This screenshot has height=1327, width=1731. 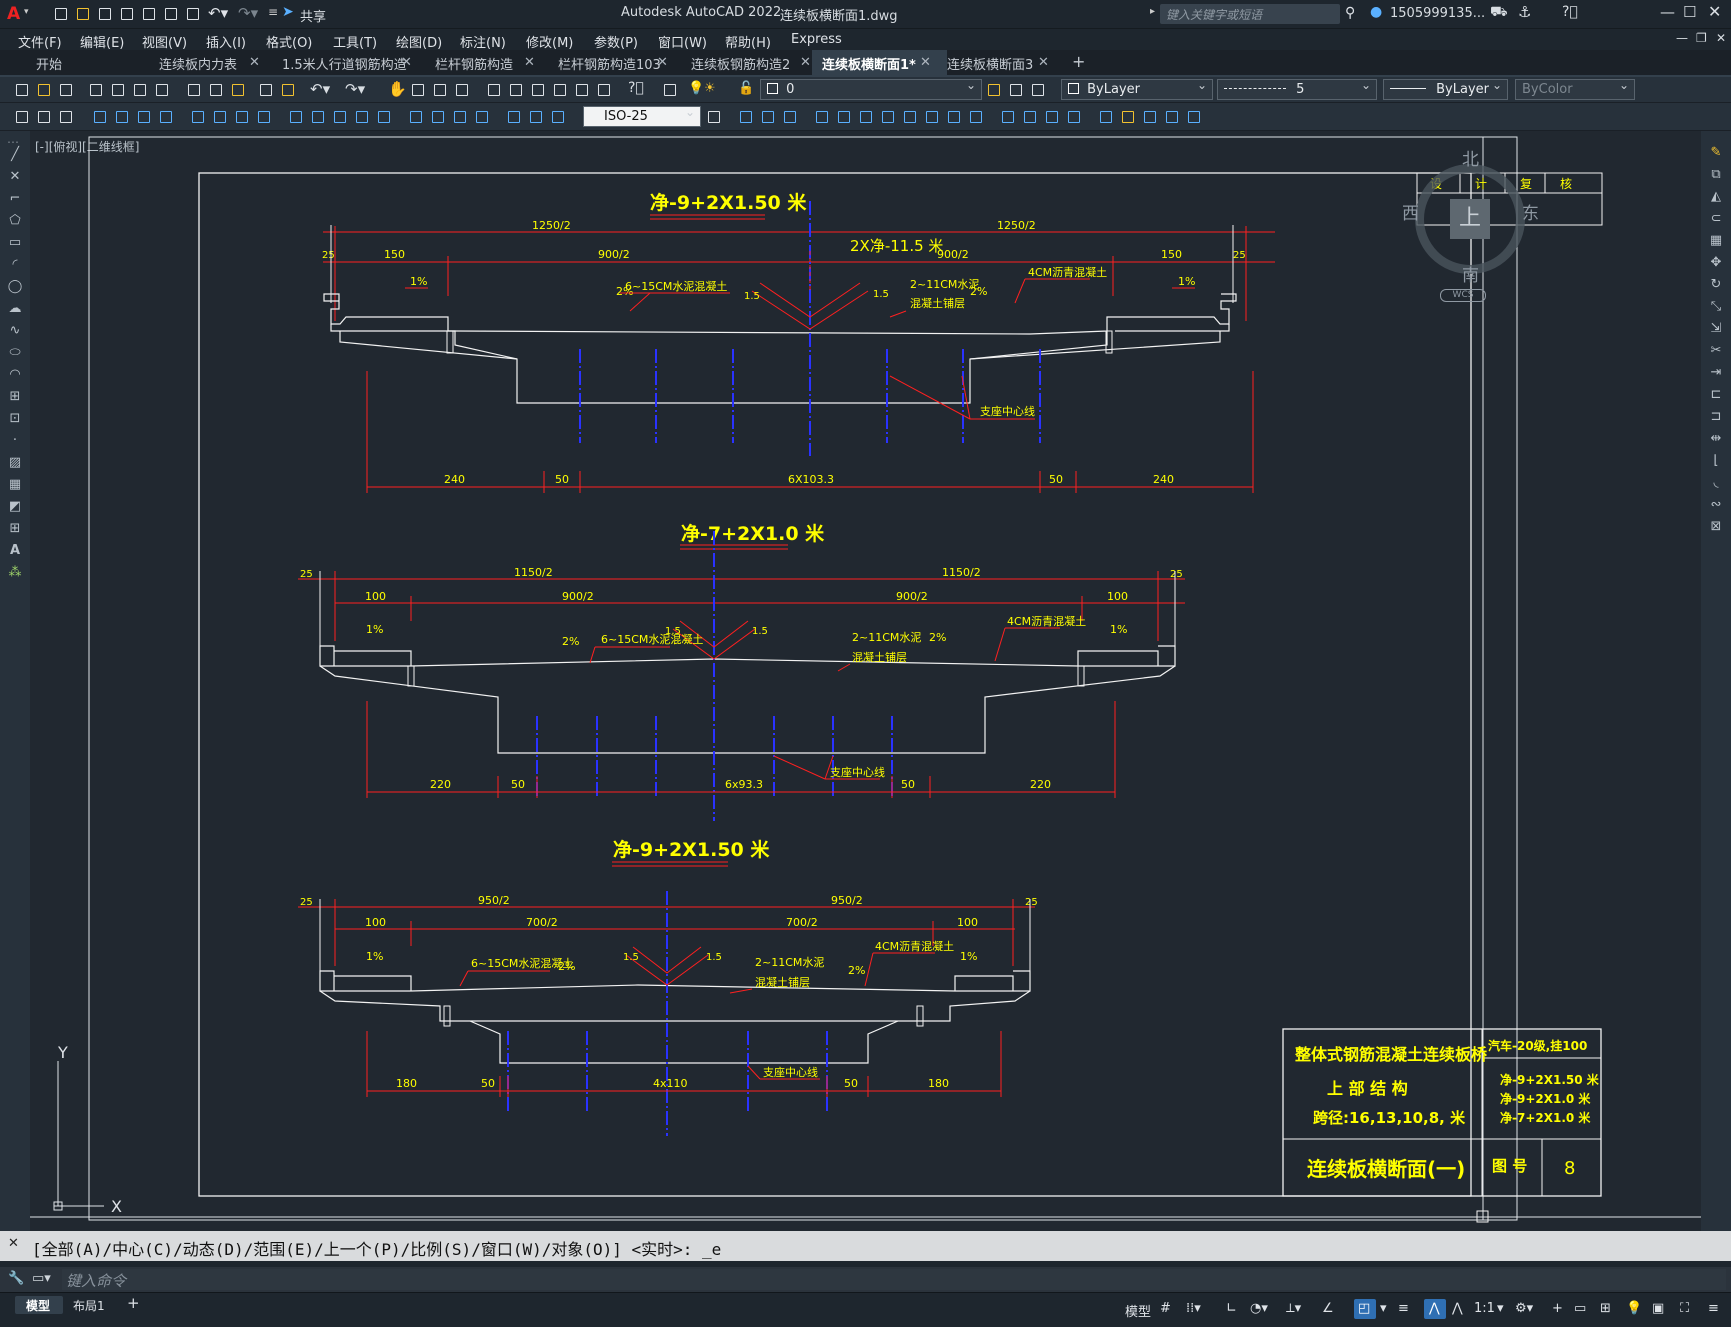 What do you see at coordinates (1074, 117) in the screenshot?
I see `explode-icon` at bounding box center [1074, 117].